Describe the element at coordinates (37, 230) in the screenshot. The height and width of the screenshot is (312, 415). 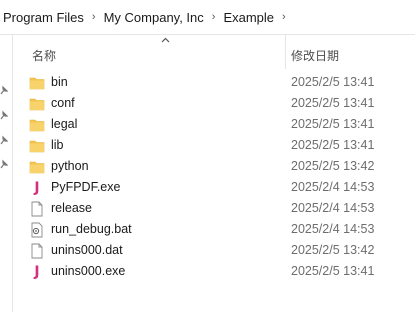
I see `batch-file-icon` at that location.